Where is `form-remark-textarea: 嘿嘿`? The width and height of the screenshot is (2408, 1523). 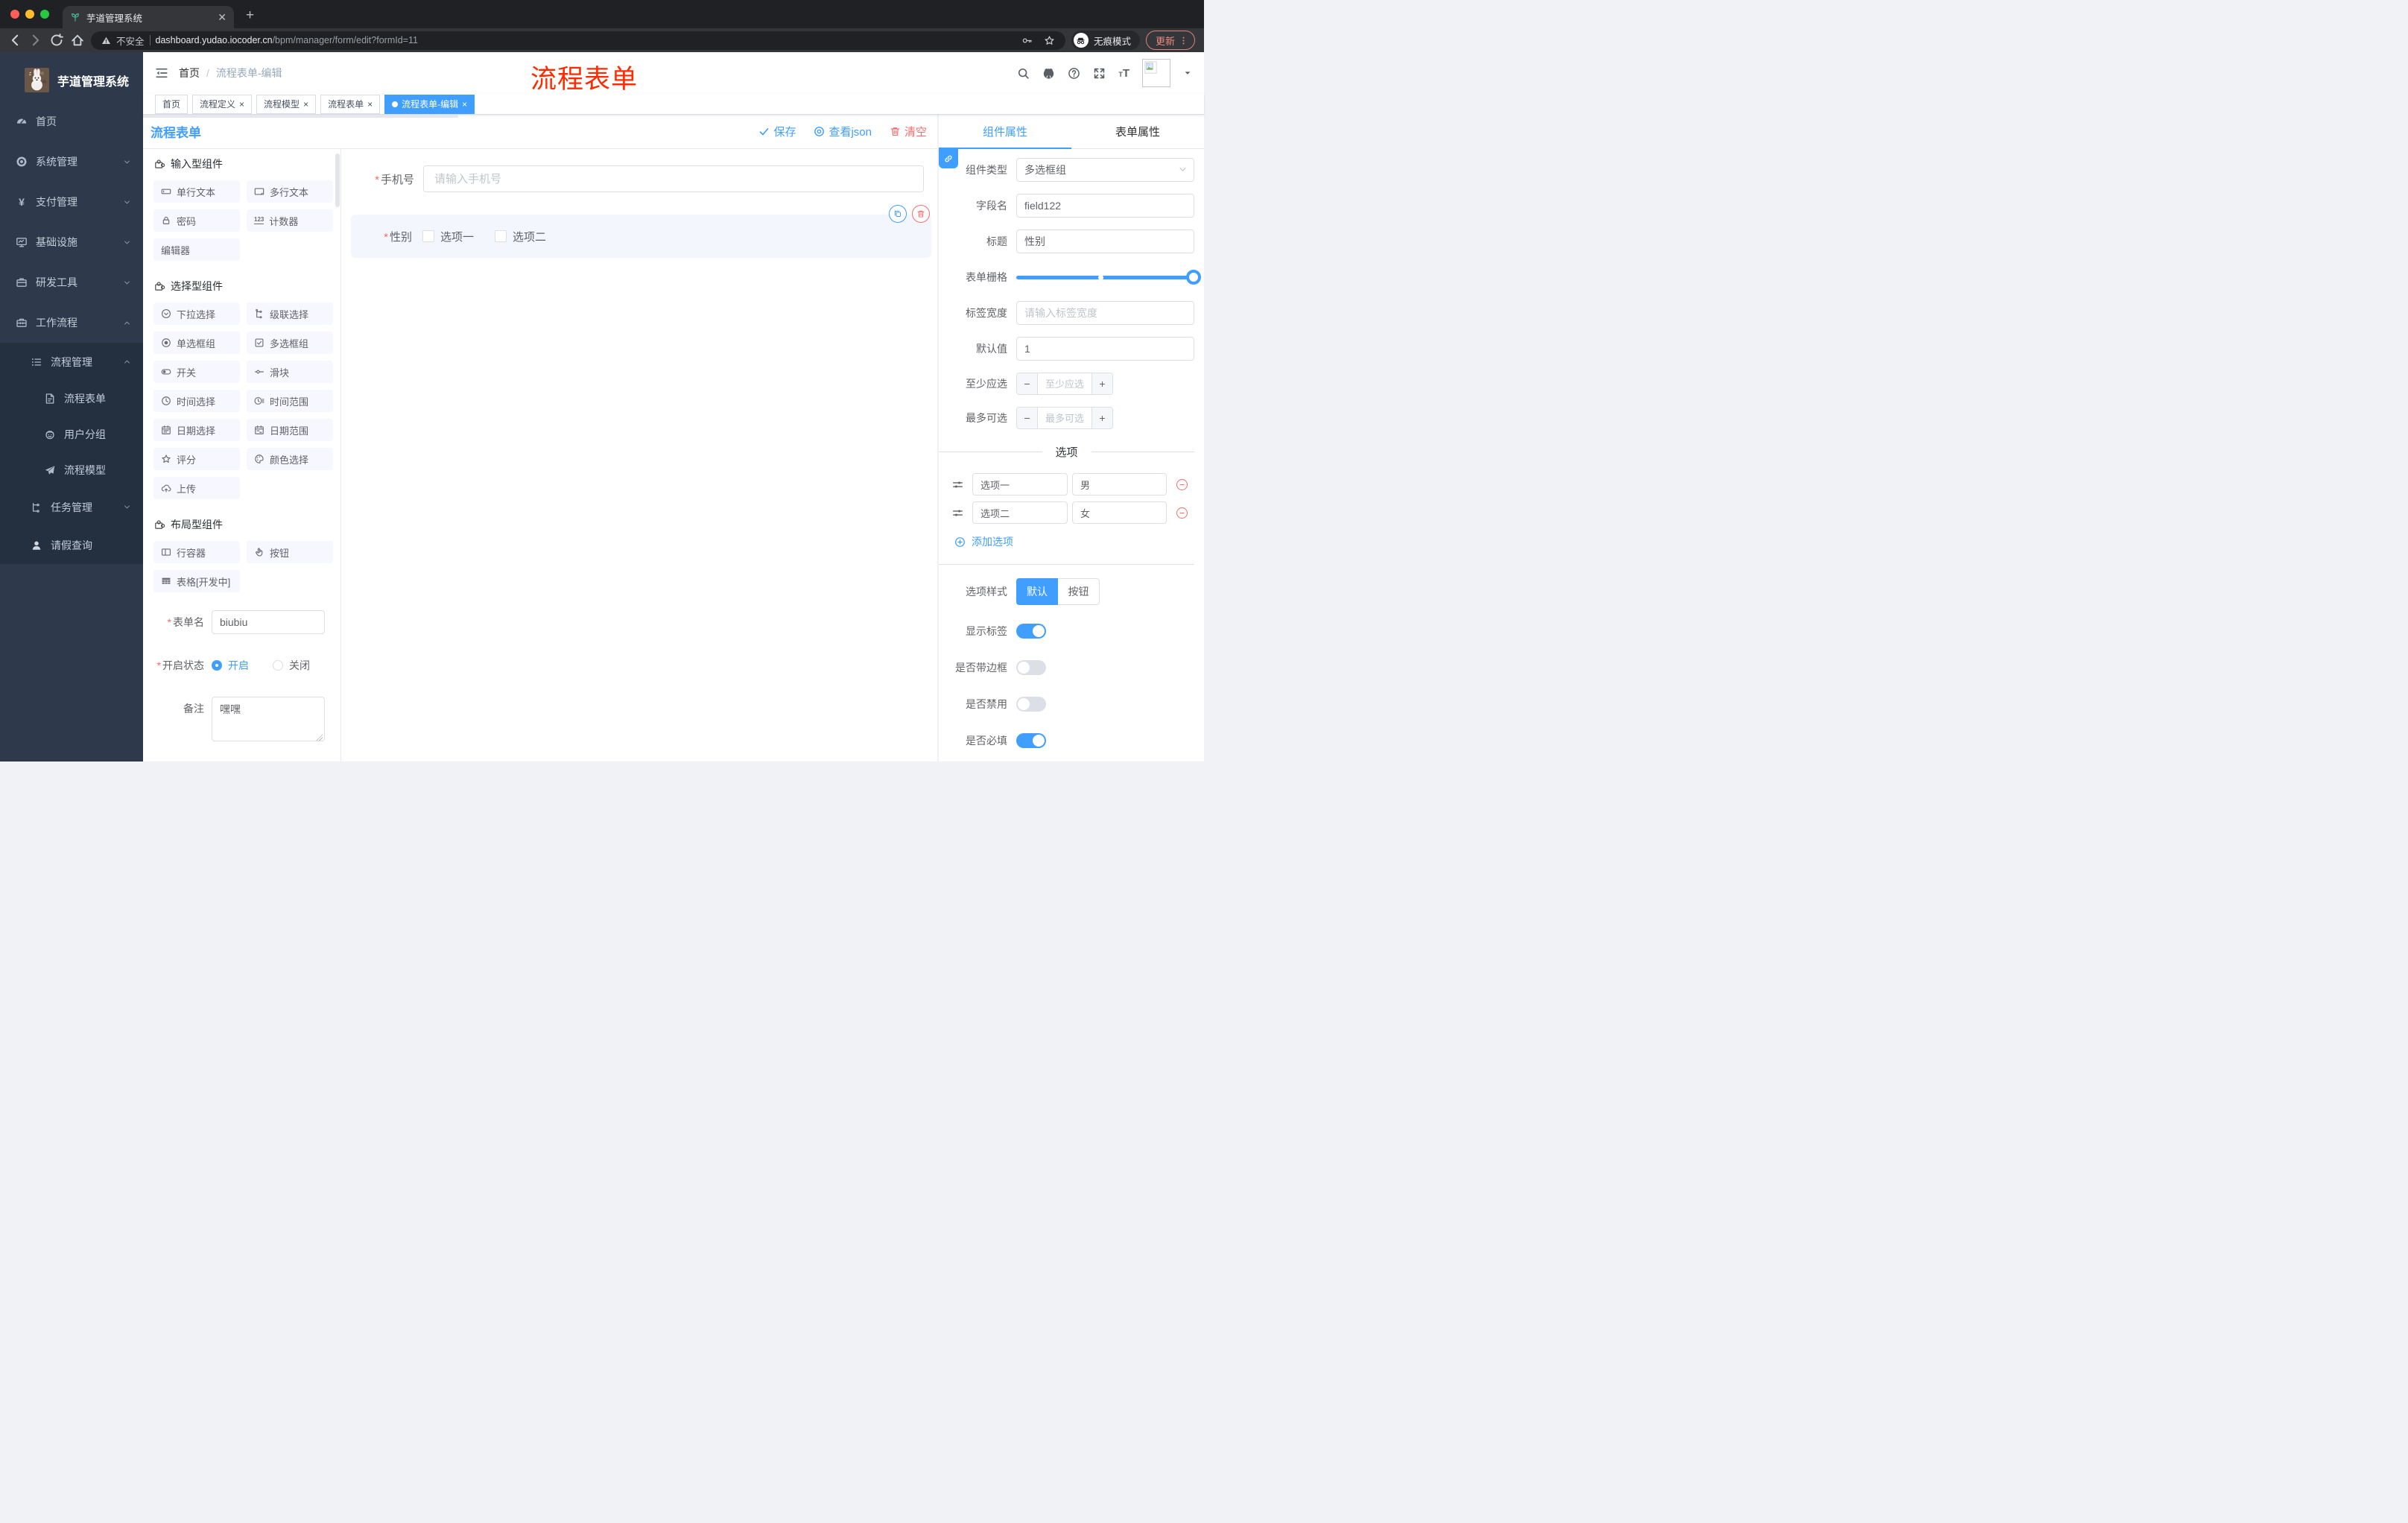
form-remark-textarea: 嘿嘿 is located at coordinates (268, 719).